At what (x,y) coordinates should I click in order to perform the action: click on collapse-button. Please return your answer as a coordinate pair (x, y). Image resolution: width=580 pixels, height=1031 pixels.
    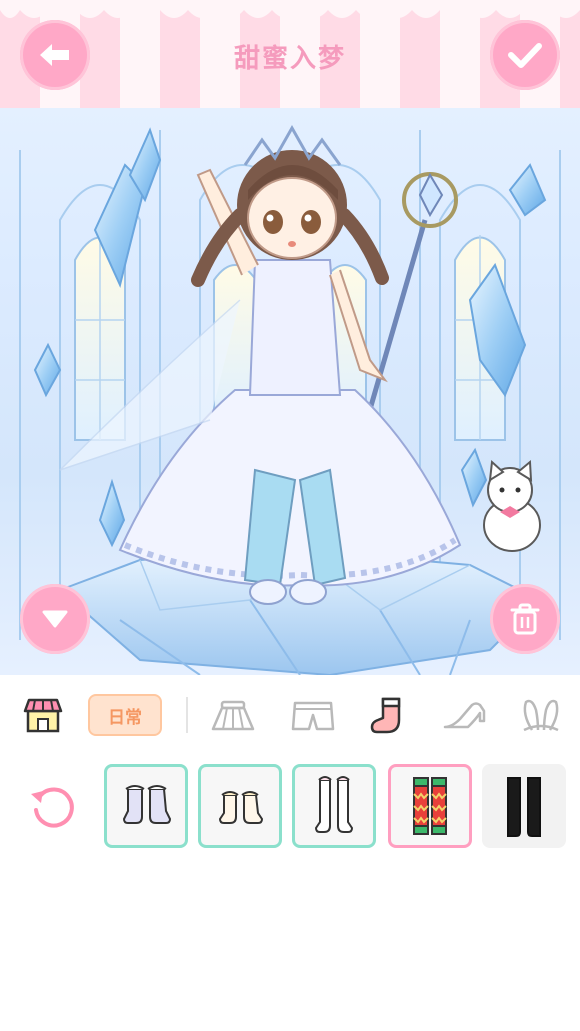
    Looking at the image, I should click on (55, 619).